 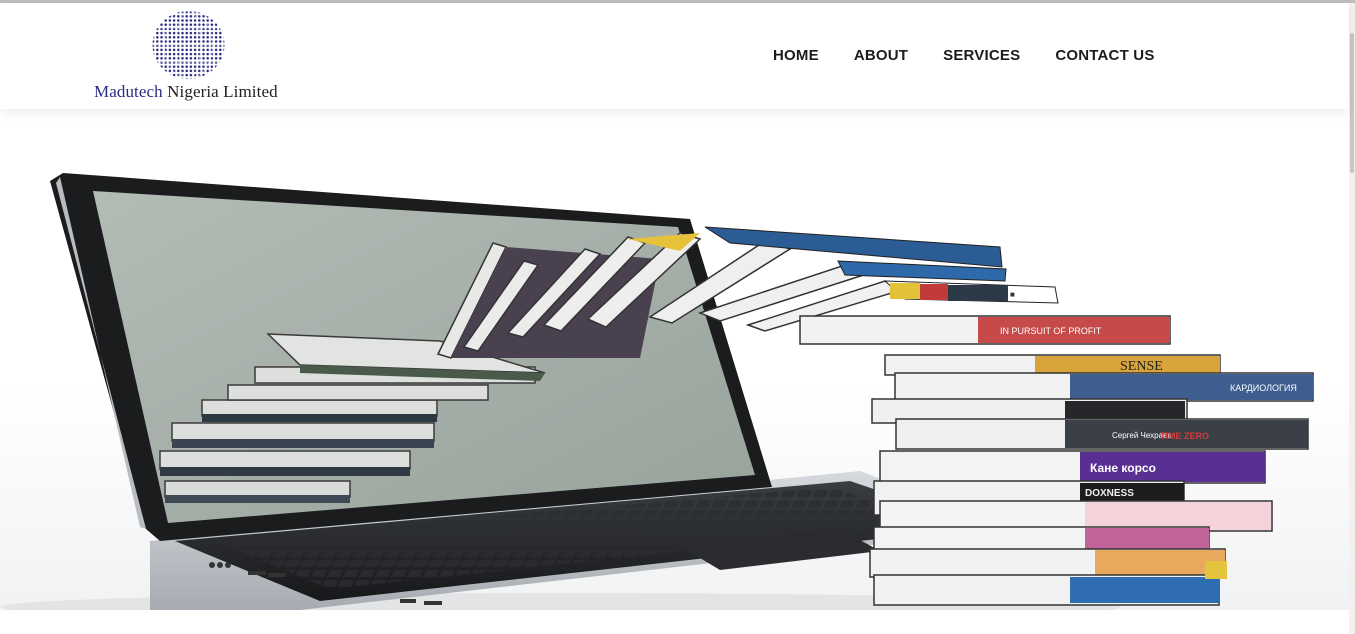 I want to click on nav-services: SERVICES, so click(x=981, y=55).